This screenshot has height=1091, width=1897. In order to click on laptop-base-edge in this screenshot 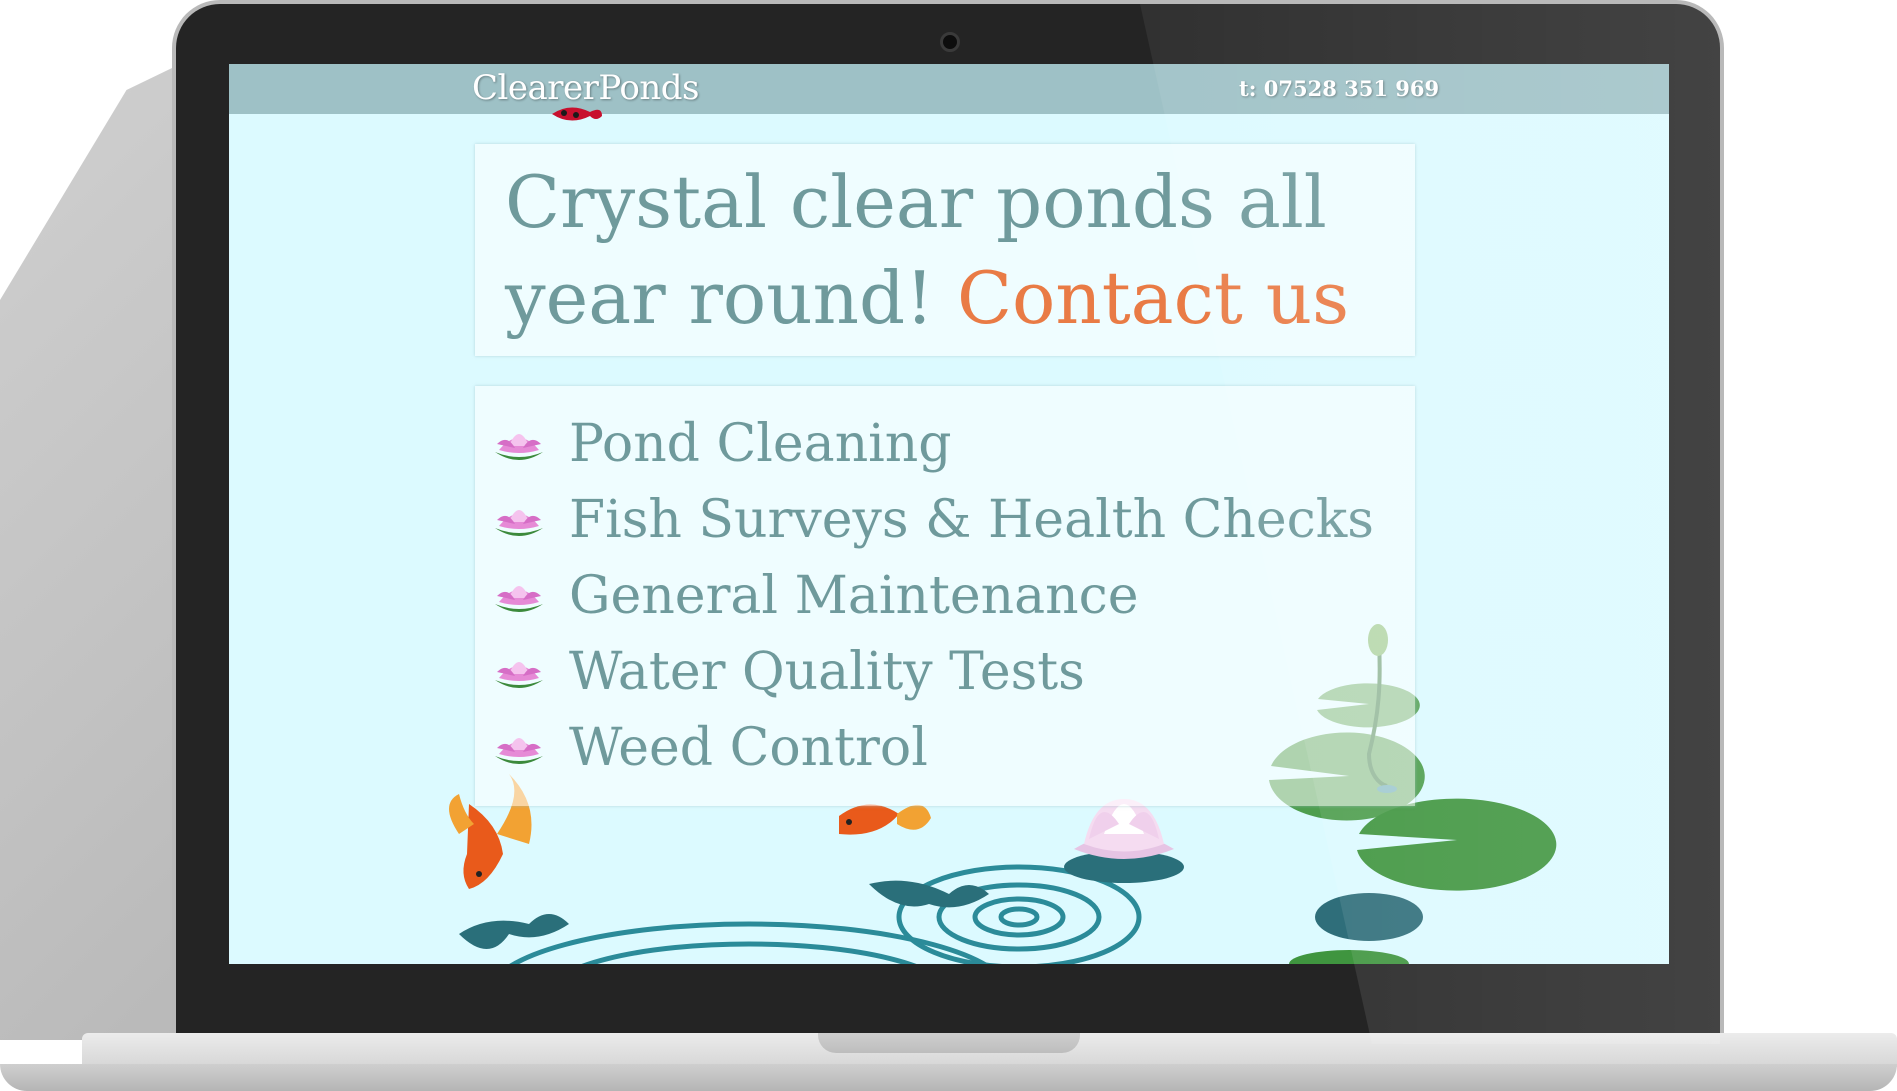, I will do `click(948, 1077)`.